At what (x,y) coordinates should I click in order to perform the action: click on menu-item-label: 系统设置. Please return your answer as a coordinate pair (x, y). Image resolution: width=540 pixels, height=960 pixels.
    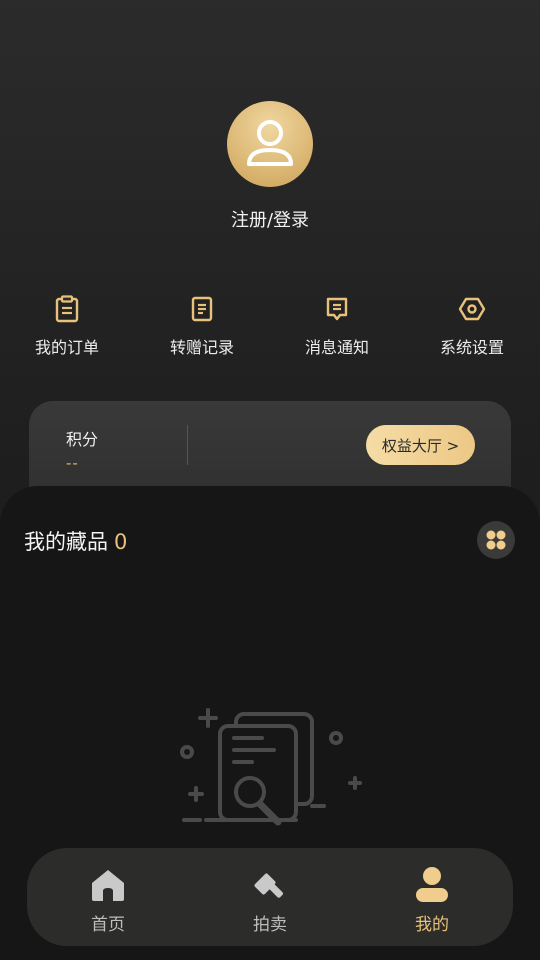
    Looking at the image, I should click on (471, 347).